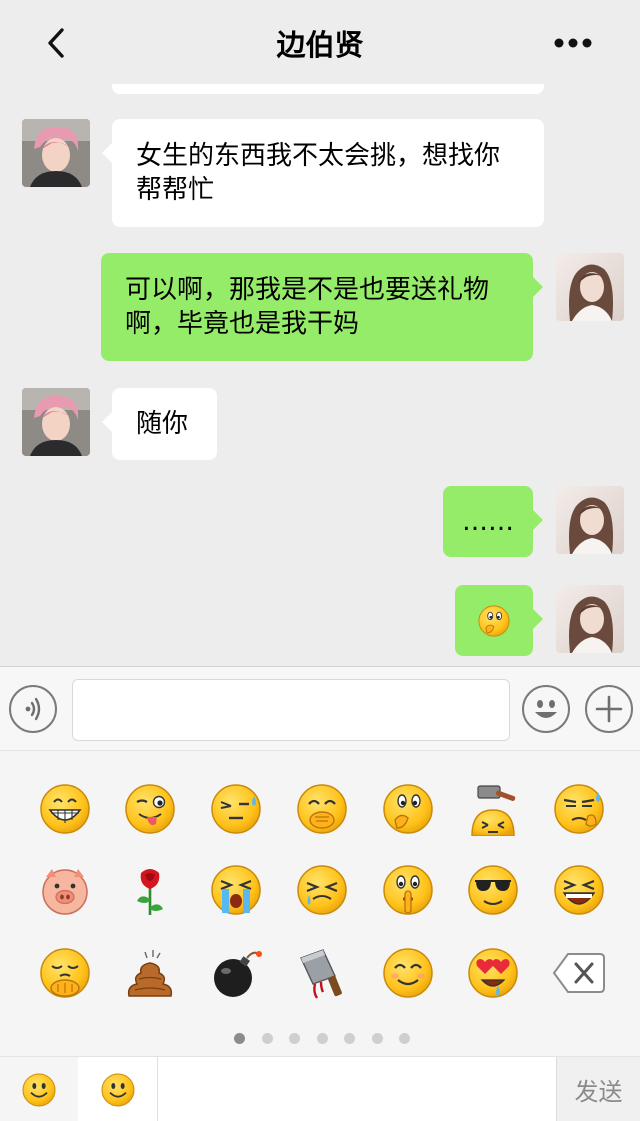 The height and width of the screenshot is (1121, 640). I want to click on page-indicator, so click(320, 1040).